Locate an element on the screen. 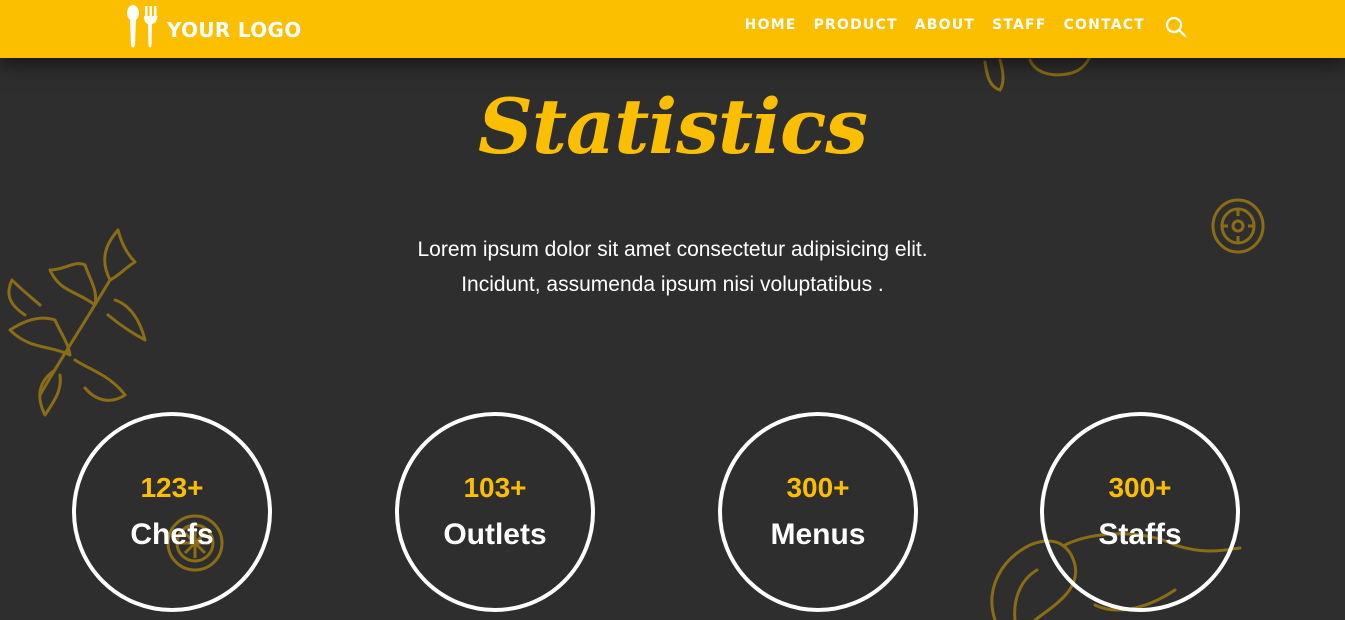  stat-chefs: 123+ Chefs is located at coordinates (172, 512).